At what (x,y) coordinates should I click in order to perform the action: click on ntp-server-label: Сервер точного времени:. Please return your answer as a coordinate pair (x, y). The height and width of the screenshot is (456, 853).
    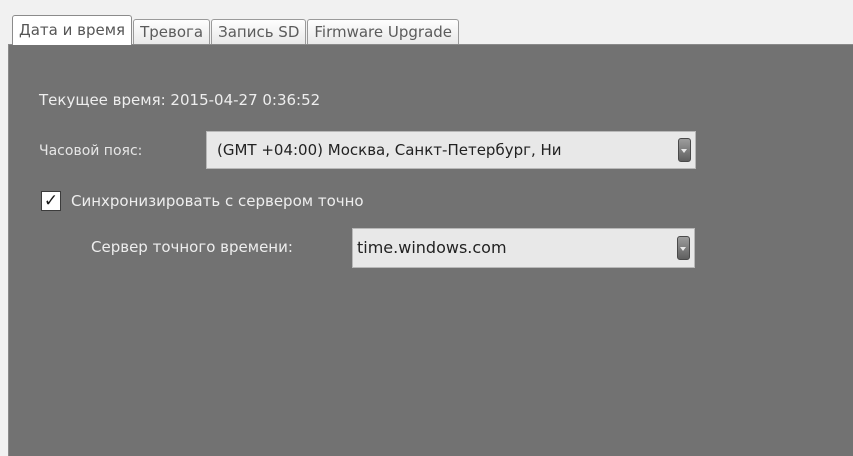
    Looking at the image, I should click on (192, 247).